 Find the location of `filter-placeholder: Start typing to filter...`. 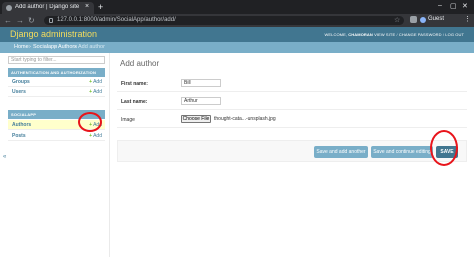

filter-placeholder: Start typing to filter... is located at coordinates (34, 60).